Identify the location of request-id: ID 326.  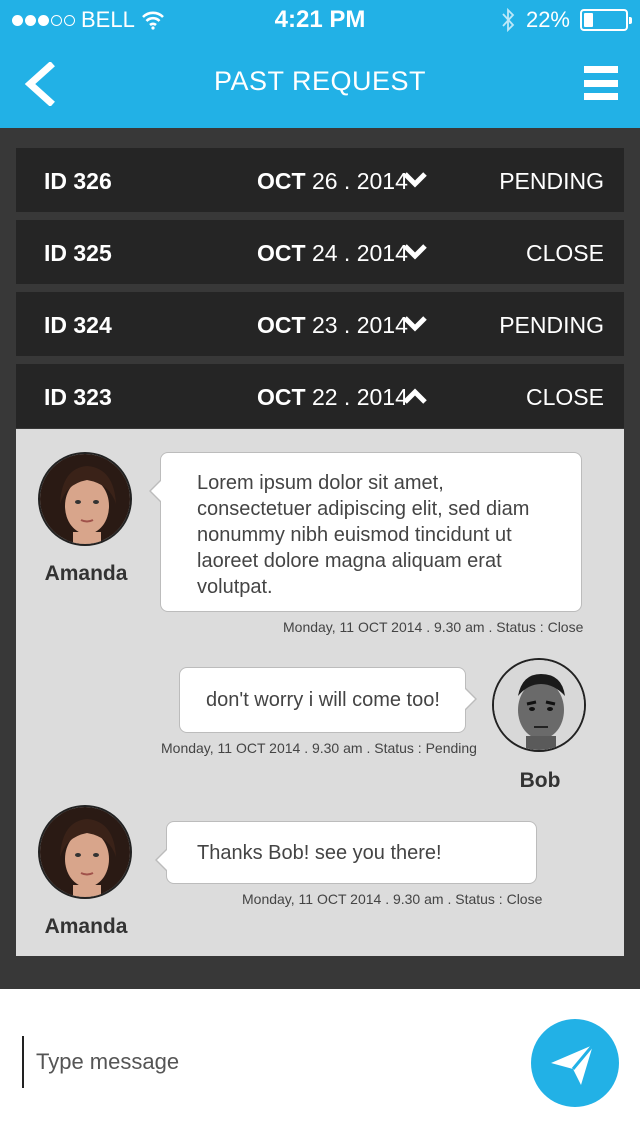
(78, 181).